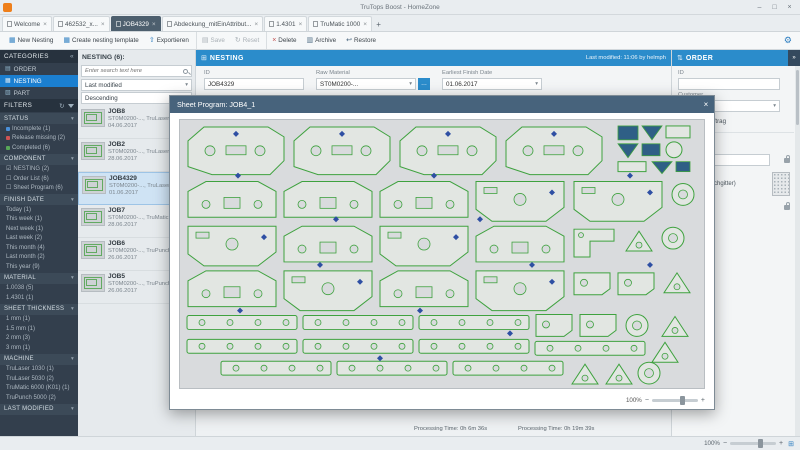 Image resolution: width=800 pixels, height=450 pixels. Describe the element at coordinates (169, 40) in the screenshot. I see `toolbar-button: ⇧ Exportieren` at that location.